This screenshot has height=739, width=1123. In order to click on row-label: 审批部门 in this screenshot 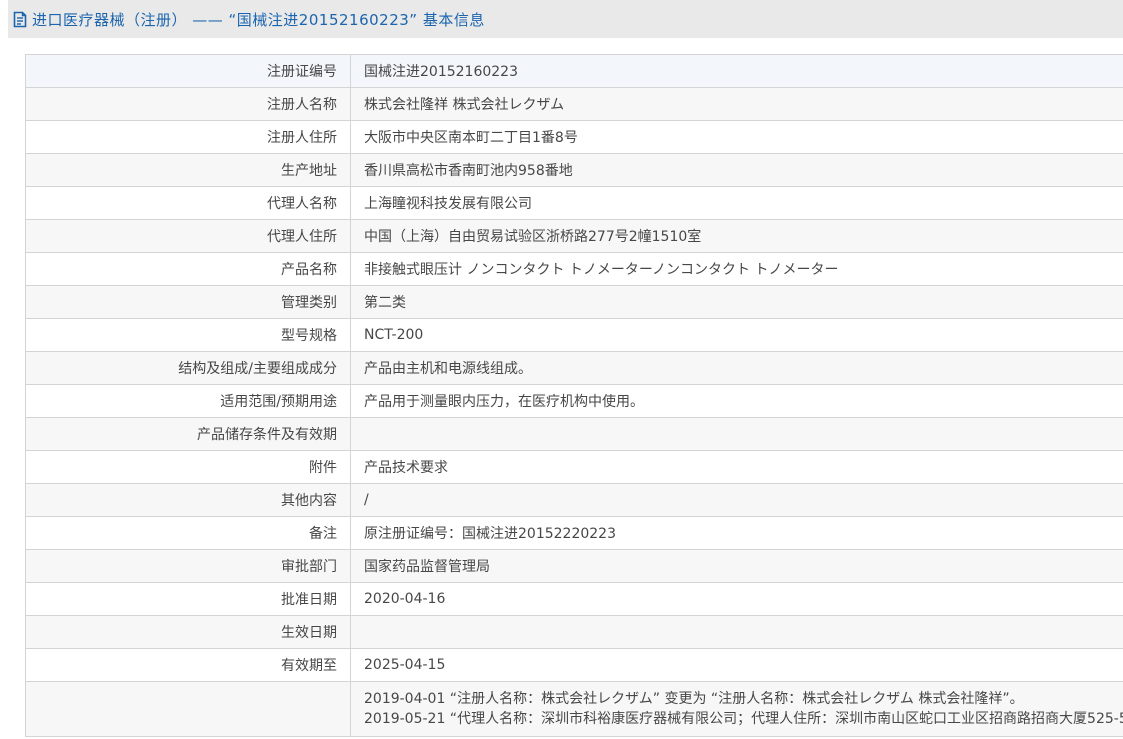, I will do `click(188, 566)`.